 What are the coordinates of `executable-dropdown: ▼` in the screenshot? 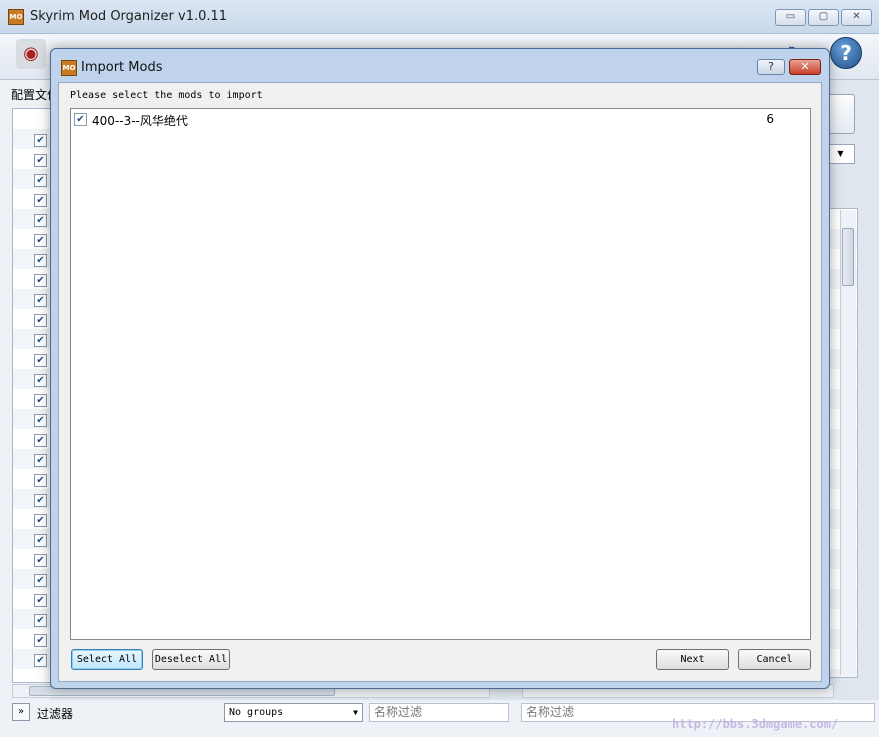 It's located at (840, 154).